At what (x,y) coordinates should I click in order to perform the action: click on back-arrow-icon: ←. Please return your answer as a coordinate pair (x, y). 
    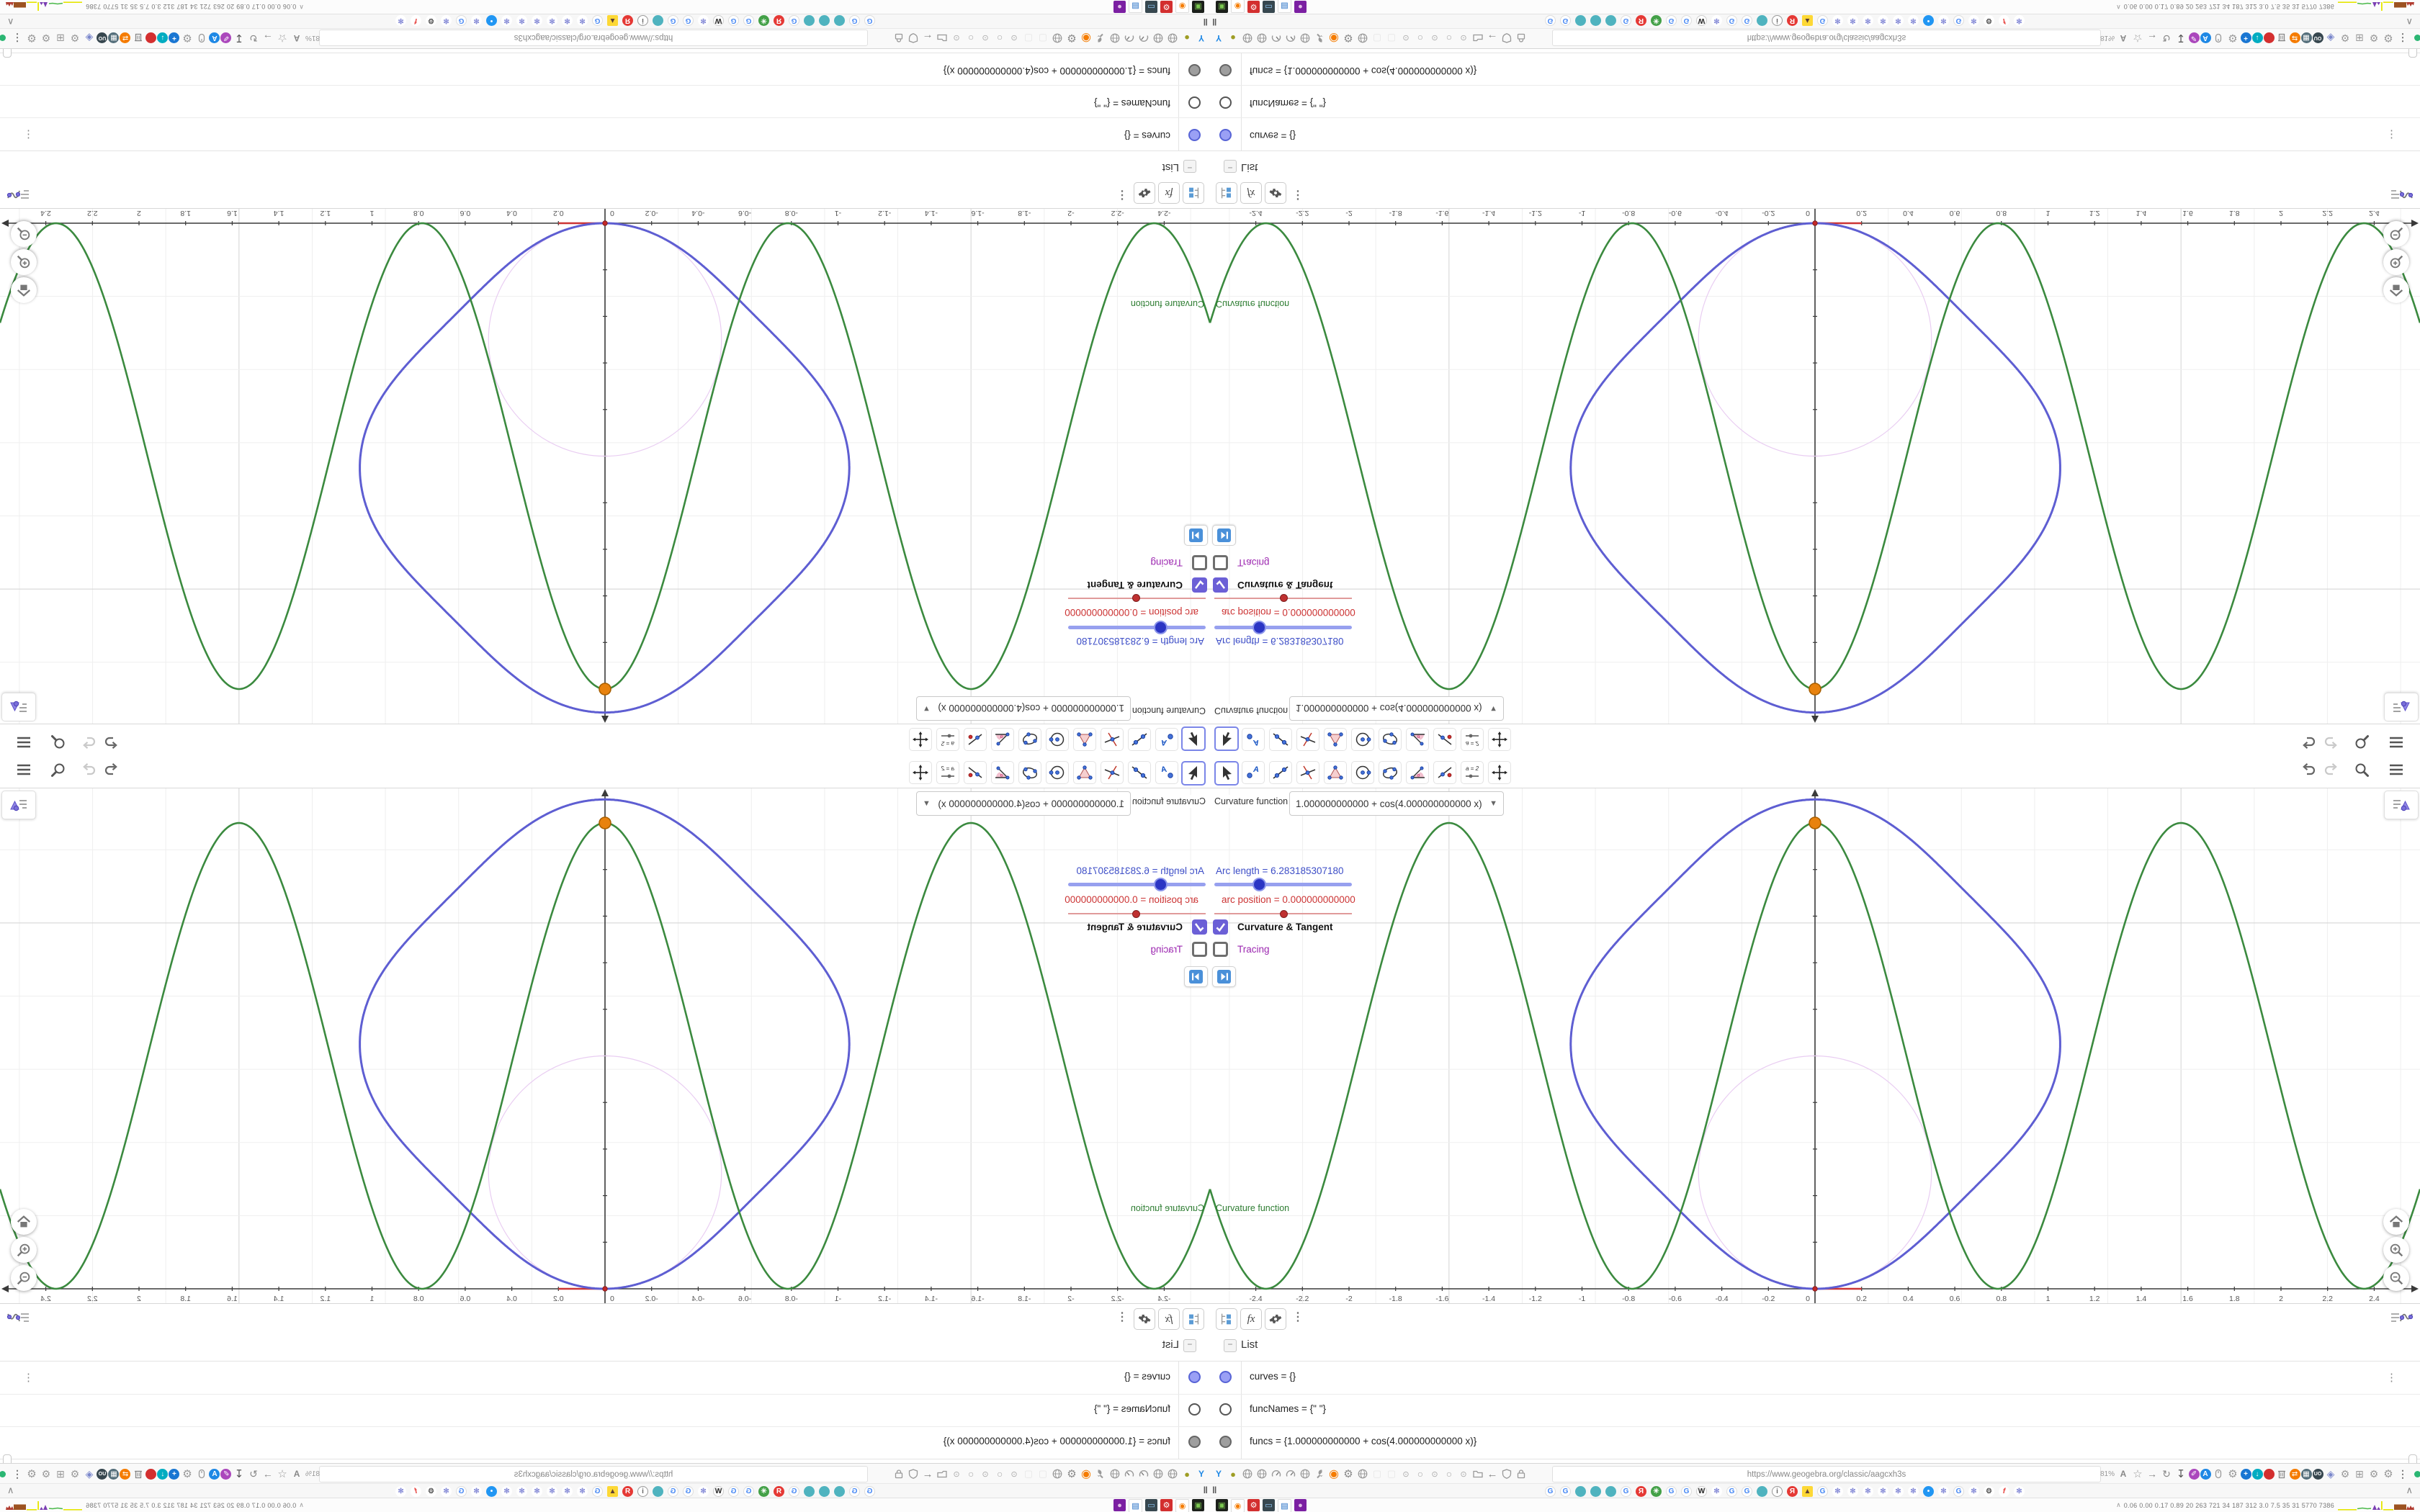
    Looking at the image, I should click on (928, 1474).